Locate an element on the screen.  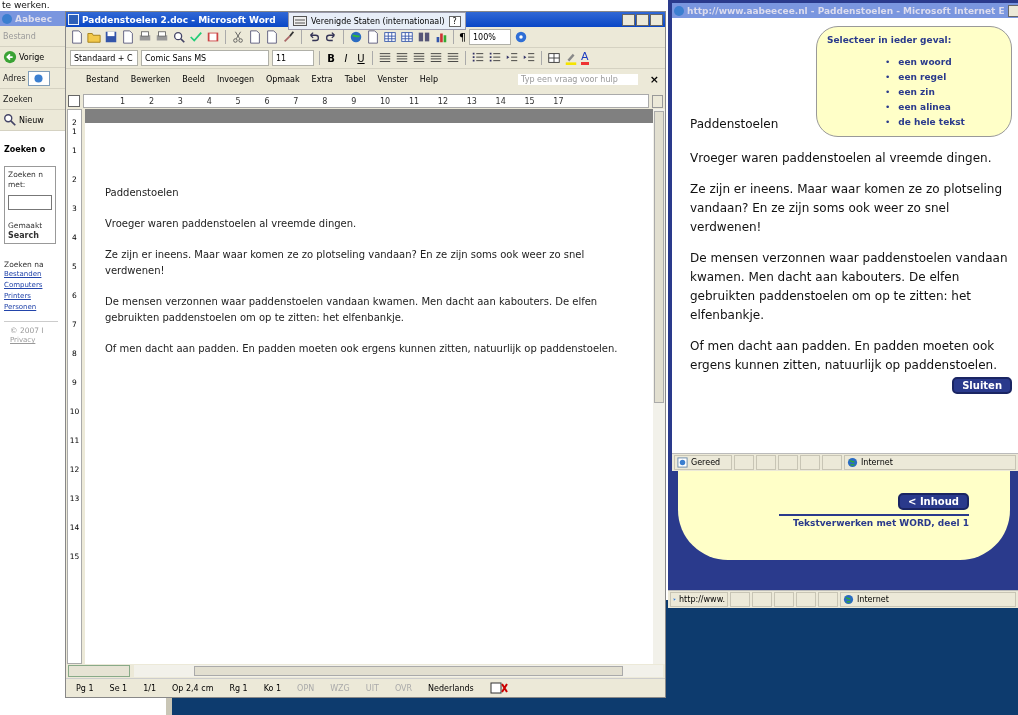
paragraph: Vroeger waren paddenstoelen al vreemde dingen. is located at coordinates (841, 158).